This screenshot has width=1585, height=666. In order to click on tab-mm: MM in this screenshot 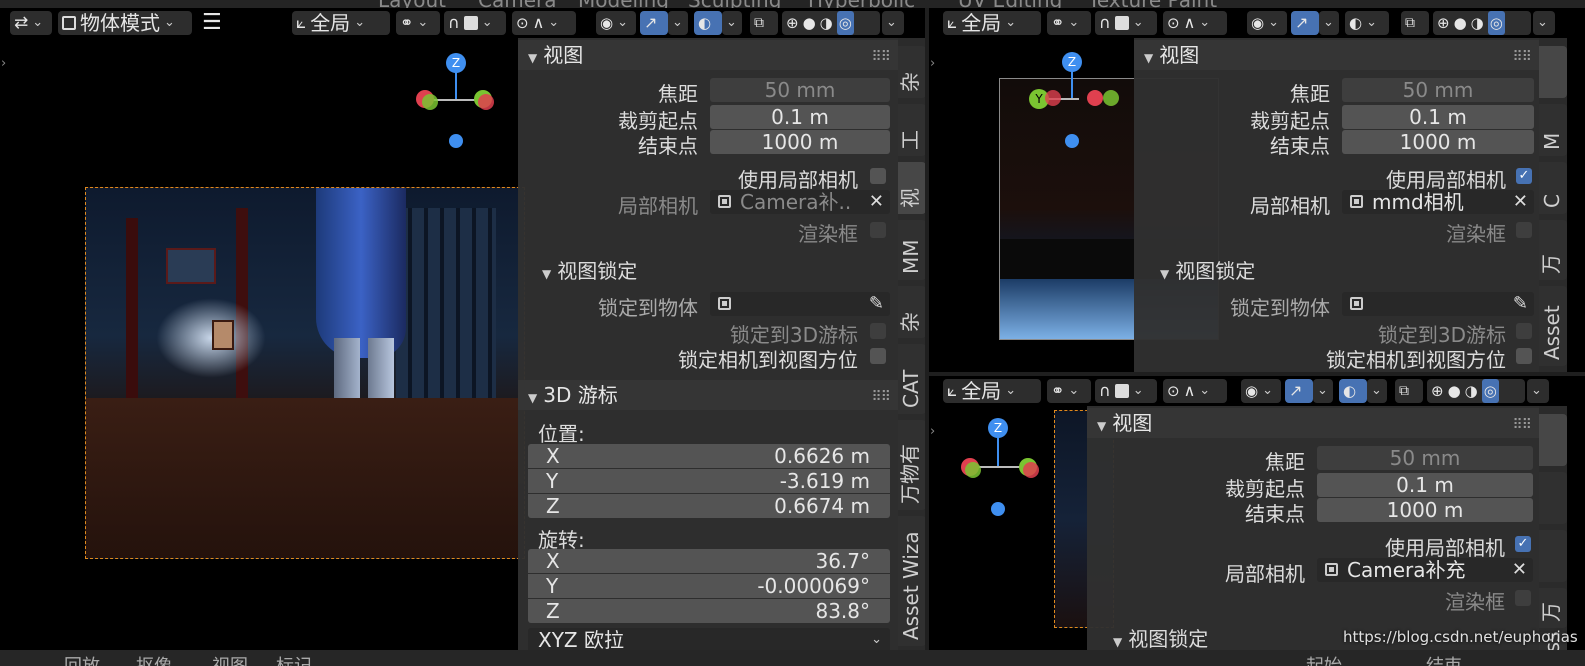, I will do `click(911, 250)`.